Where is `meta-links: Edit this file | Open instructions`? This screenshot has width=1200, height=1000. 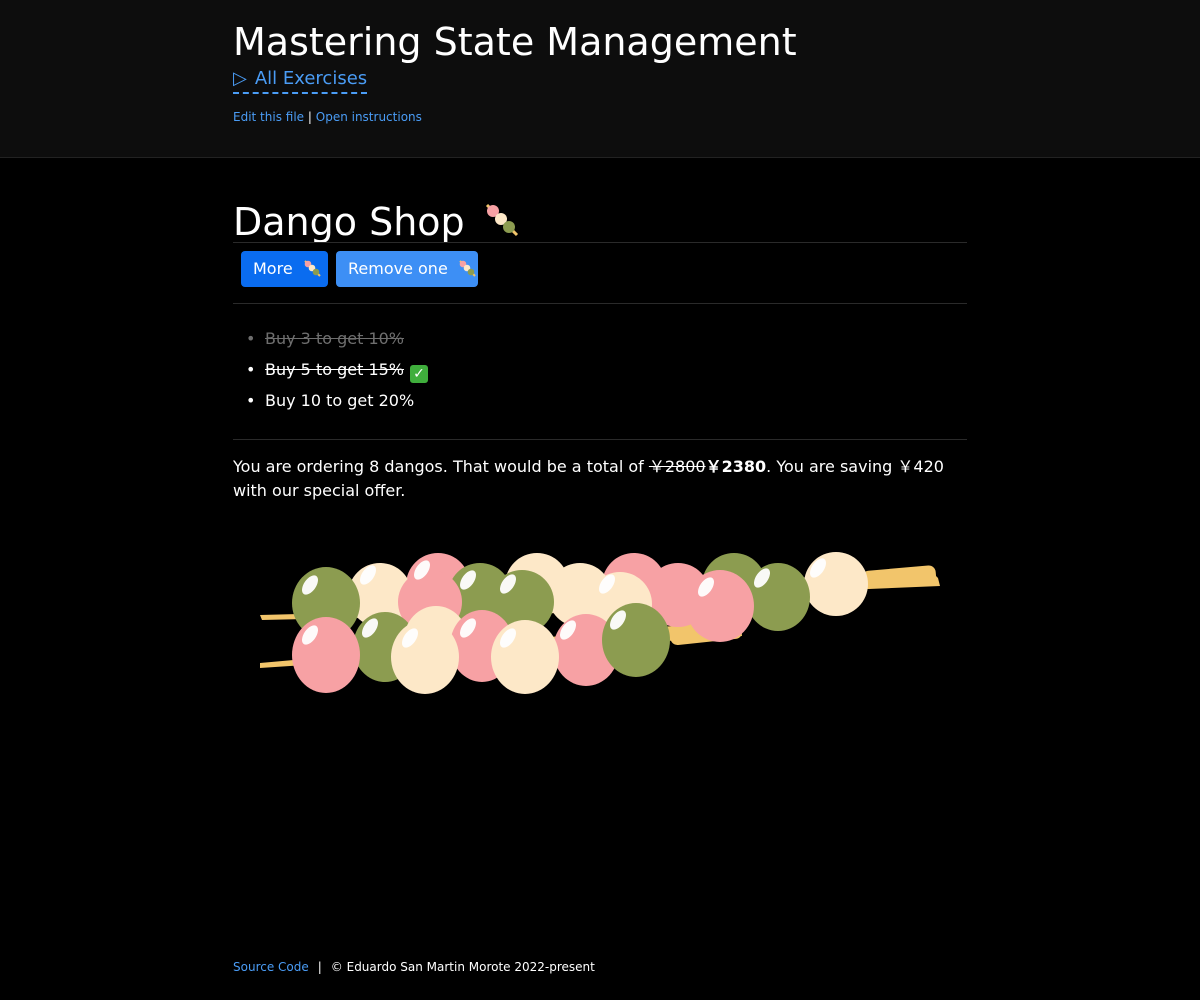 meta-links: Edit this file | Open instructions is located at coordinates (327, 117).